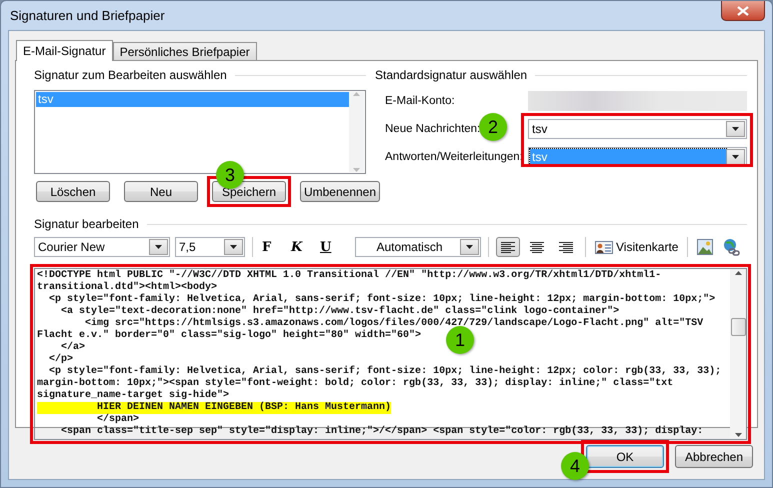 The width and height of the screenshot is (773, 488). Describe the element at coordinates (575, 466) in the screenshot. I see `step-number-badge: 4` at that location.